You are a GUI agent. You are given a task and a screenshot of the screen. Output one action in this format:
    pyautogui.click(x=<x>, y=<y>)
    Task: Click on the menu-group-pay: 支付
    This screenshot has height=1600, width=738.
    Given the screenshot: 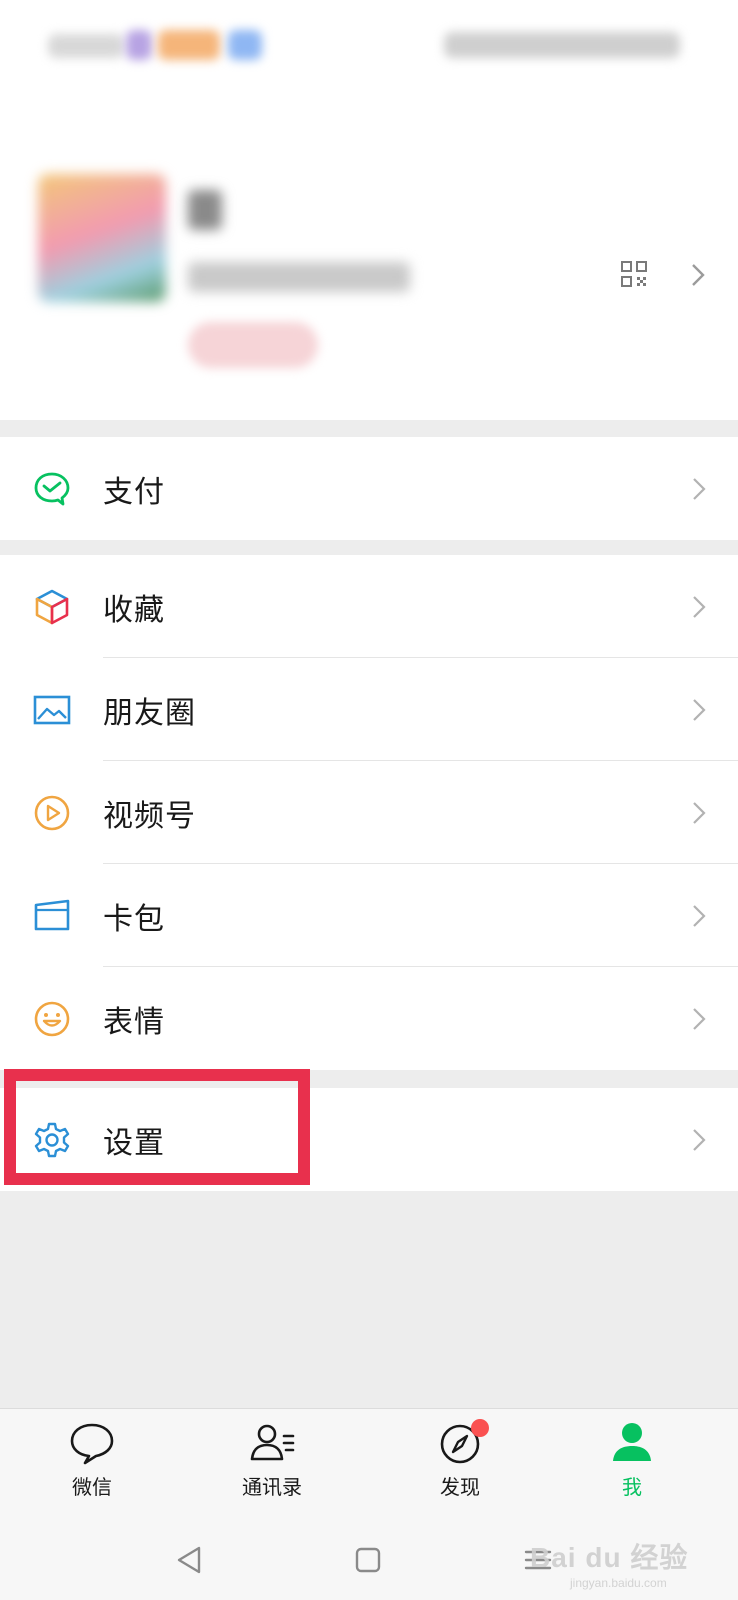 What is the action you would take?
    pyautogui.click(x=369, y=488)
    